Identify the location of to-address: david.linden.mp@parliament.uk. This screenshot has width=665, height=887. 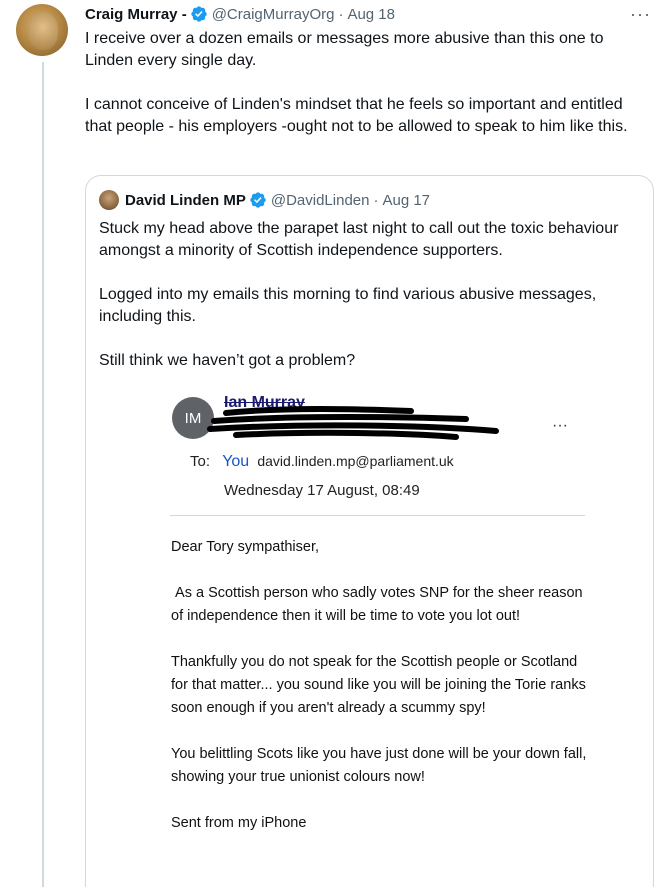
(355, 461).